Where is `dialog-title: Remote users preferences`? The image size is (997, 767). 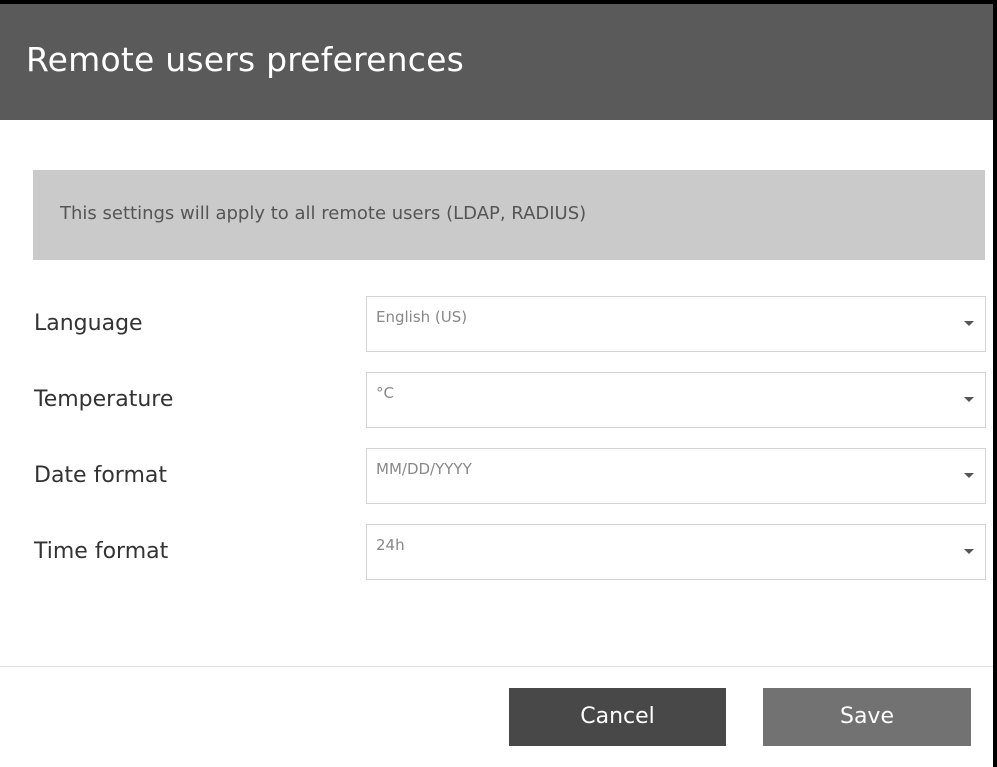 dialog-title: Remote users preferences is located at coordinates (245, 59).